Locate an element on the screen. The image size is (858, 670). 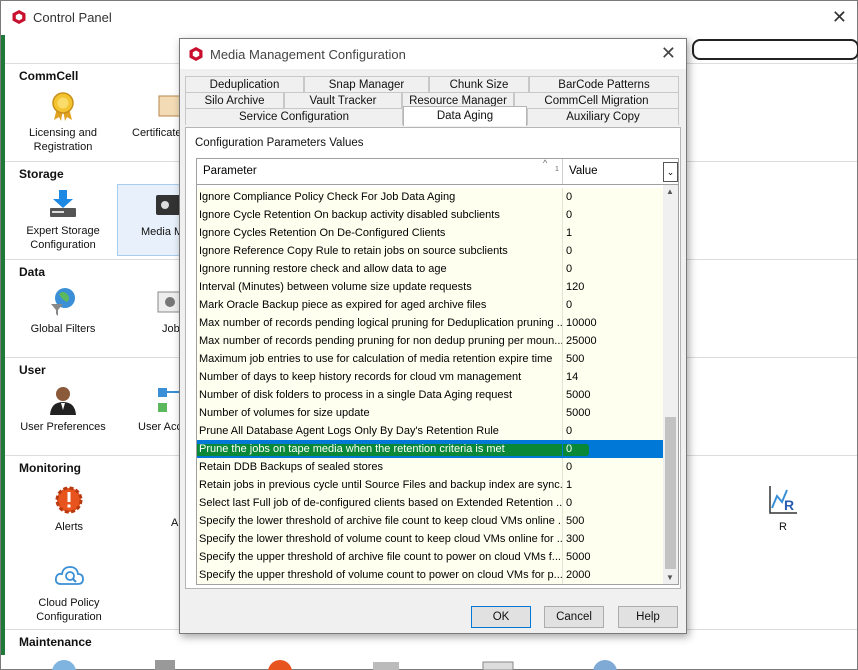
item-global-filters: Global Filters is located at coordinates (63, 311).